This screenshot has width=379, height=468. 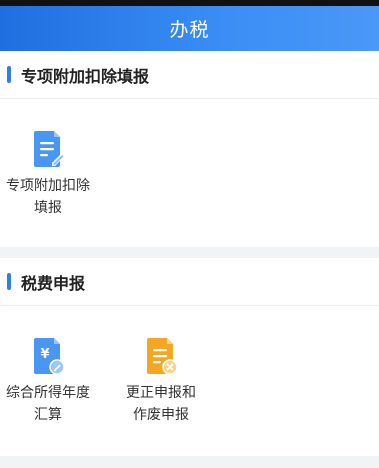 I want to click on item-label: 更正申报和 作废申报, so click(x=161, y=404).